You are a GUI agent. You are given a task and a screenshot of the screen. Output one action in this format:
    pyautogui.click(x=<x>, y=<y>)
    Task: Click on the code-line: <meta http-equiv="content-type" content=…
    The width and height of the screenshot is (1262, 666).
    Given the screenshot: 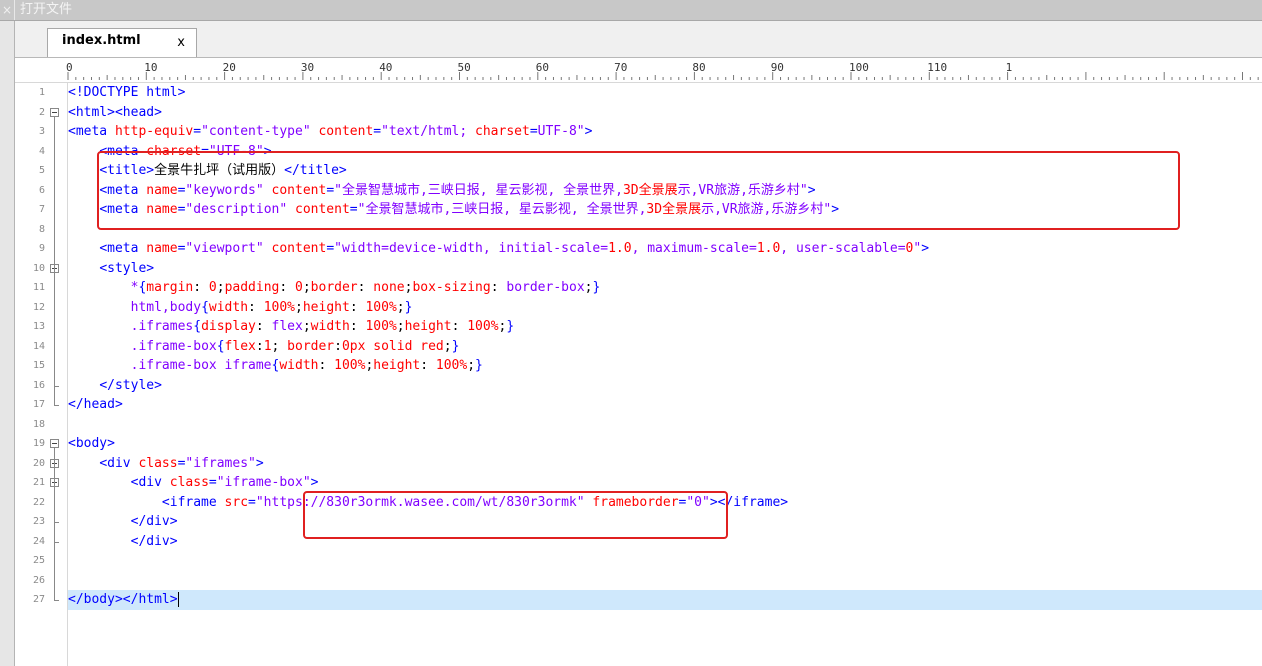 What is the action you would take?
    pyautogui.click(x=330, y=132)
    